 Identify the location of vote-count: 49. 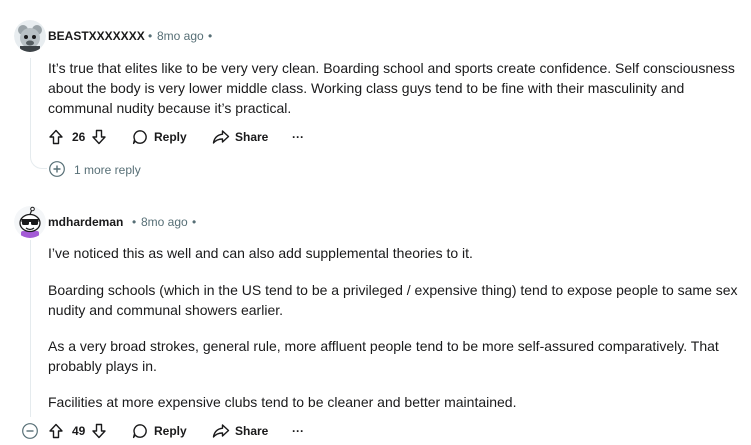
(79, 431).